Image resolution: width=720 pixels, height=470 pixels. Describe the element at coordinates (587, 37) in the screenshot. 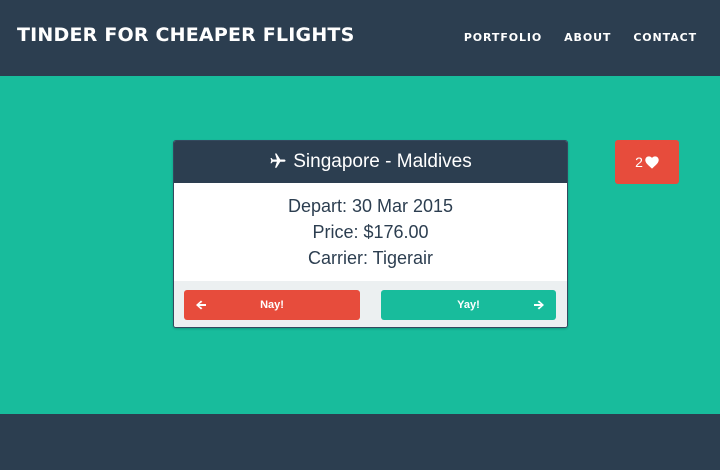

I see `nav-link-about: ABOUT` at that location.